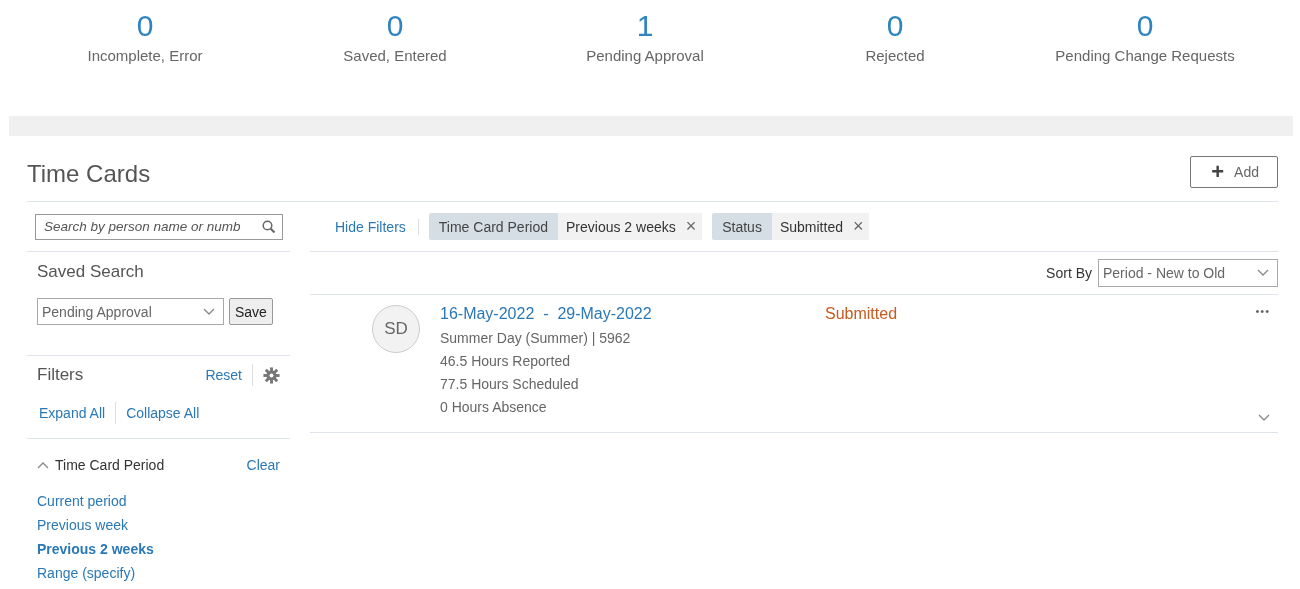 The width and height of the screenshot is (1300, 589). What do you see at coordinates (742, 226) in the screenshot?
I see `filter-chip-label: Status` at bounding box center [742, 226].